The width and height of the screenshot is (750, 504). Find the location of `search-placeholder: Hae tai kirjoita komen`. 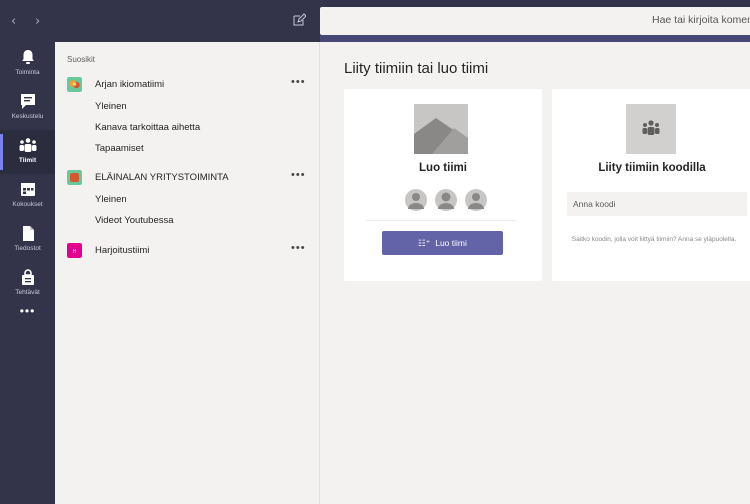

search-placeholder: Hae tai kirjoita komen is located at coordinates (701, 20).